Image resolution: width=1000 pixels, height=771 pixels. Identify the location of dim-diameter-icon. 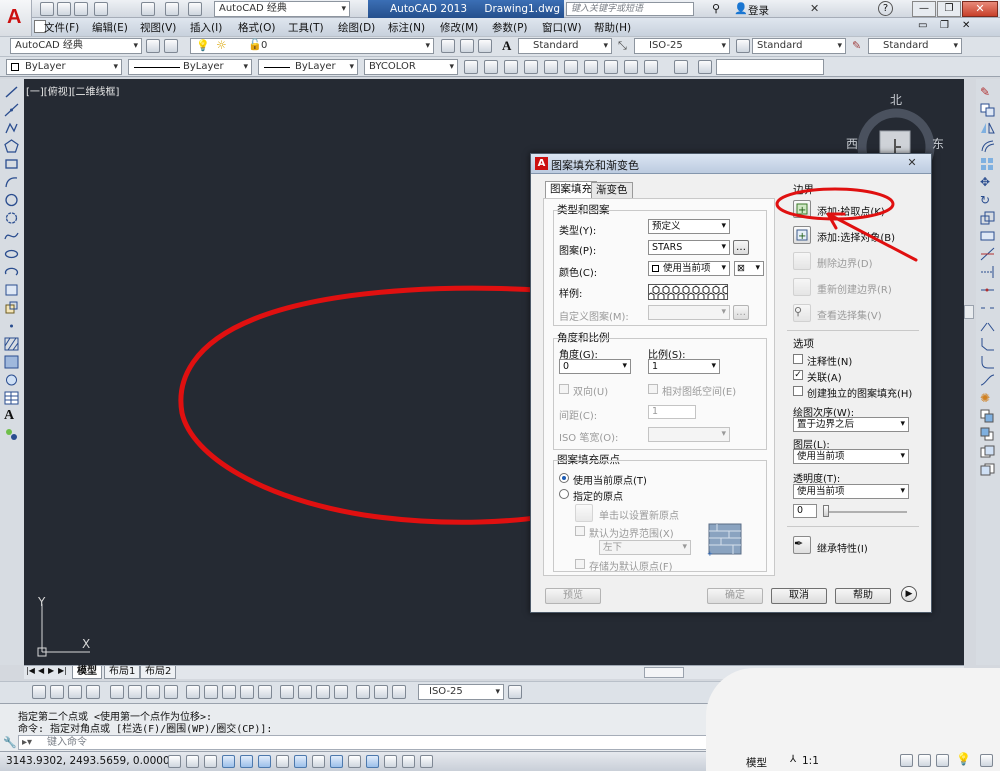
(153, 692).